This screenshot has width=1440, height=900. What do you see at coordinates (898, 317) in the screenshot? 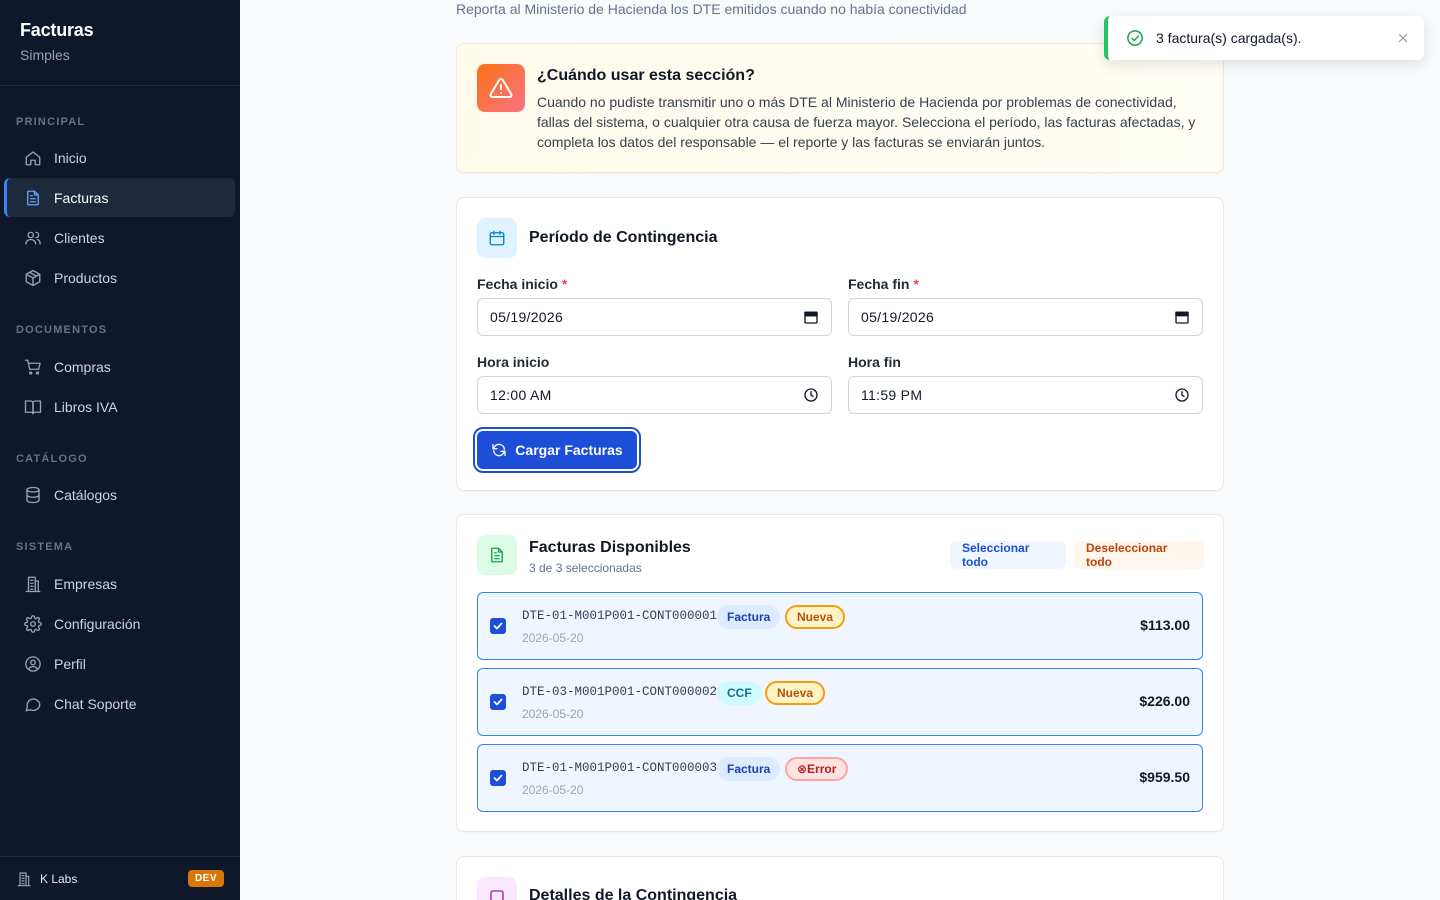
I see `fecha-fin-value: 05/19/2026` at bounding box center [898, 317].